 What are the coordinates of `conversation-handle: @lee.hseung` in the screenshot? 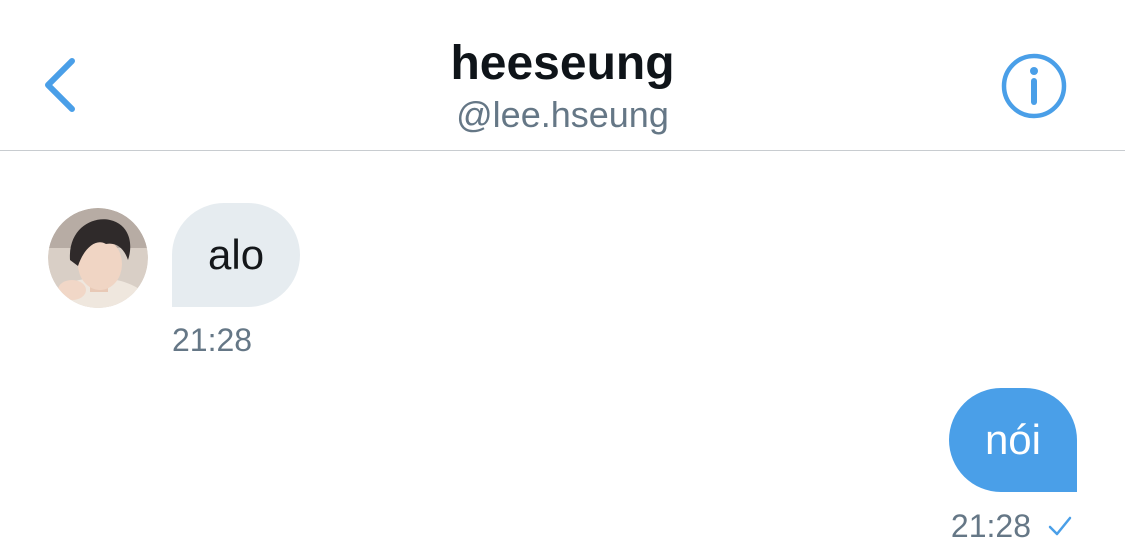 It's located at (562, 114).